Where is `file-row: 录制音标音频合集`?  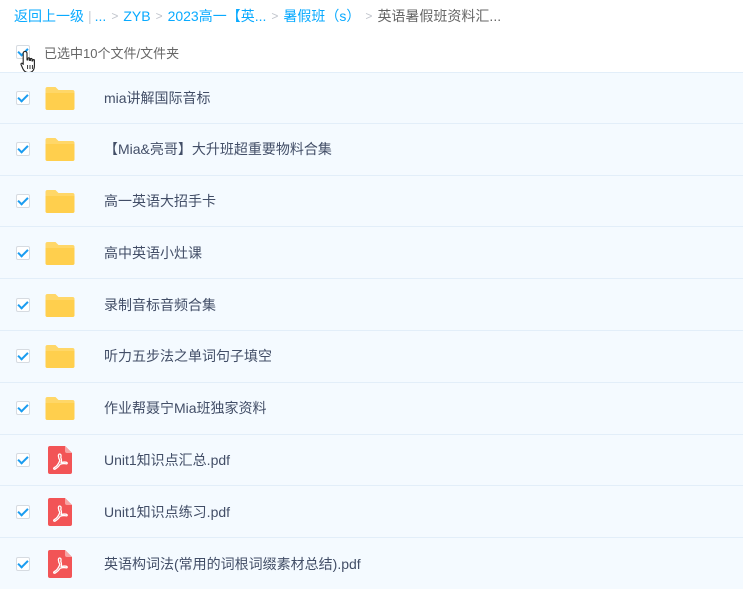
file-row: 录制音标音频合集 is located at coordinates (371, 305).